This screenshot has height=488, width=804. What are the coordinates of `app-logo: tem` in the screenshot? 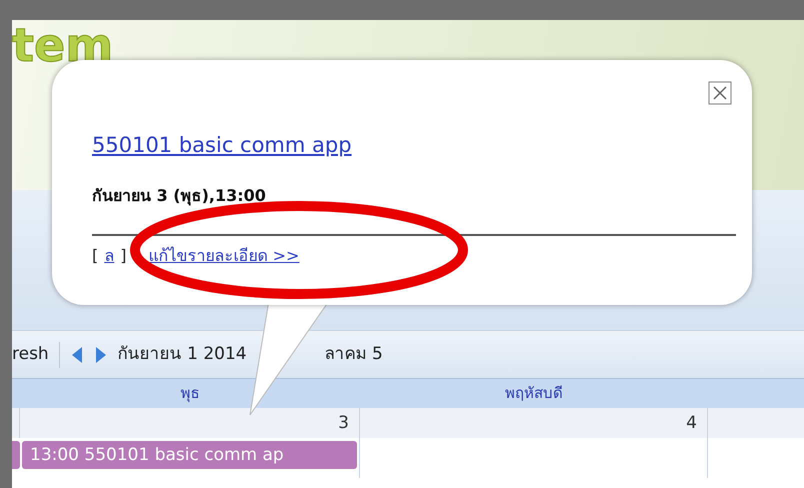 It's located at (63, 46).